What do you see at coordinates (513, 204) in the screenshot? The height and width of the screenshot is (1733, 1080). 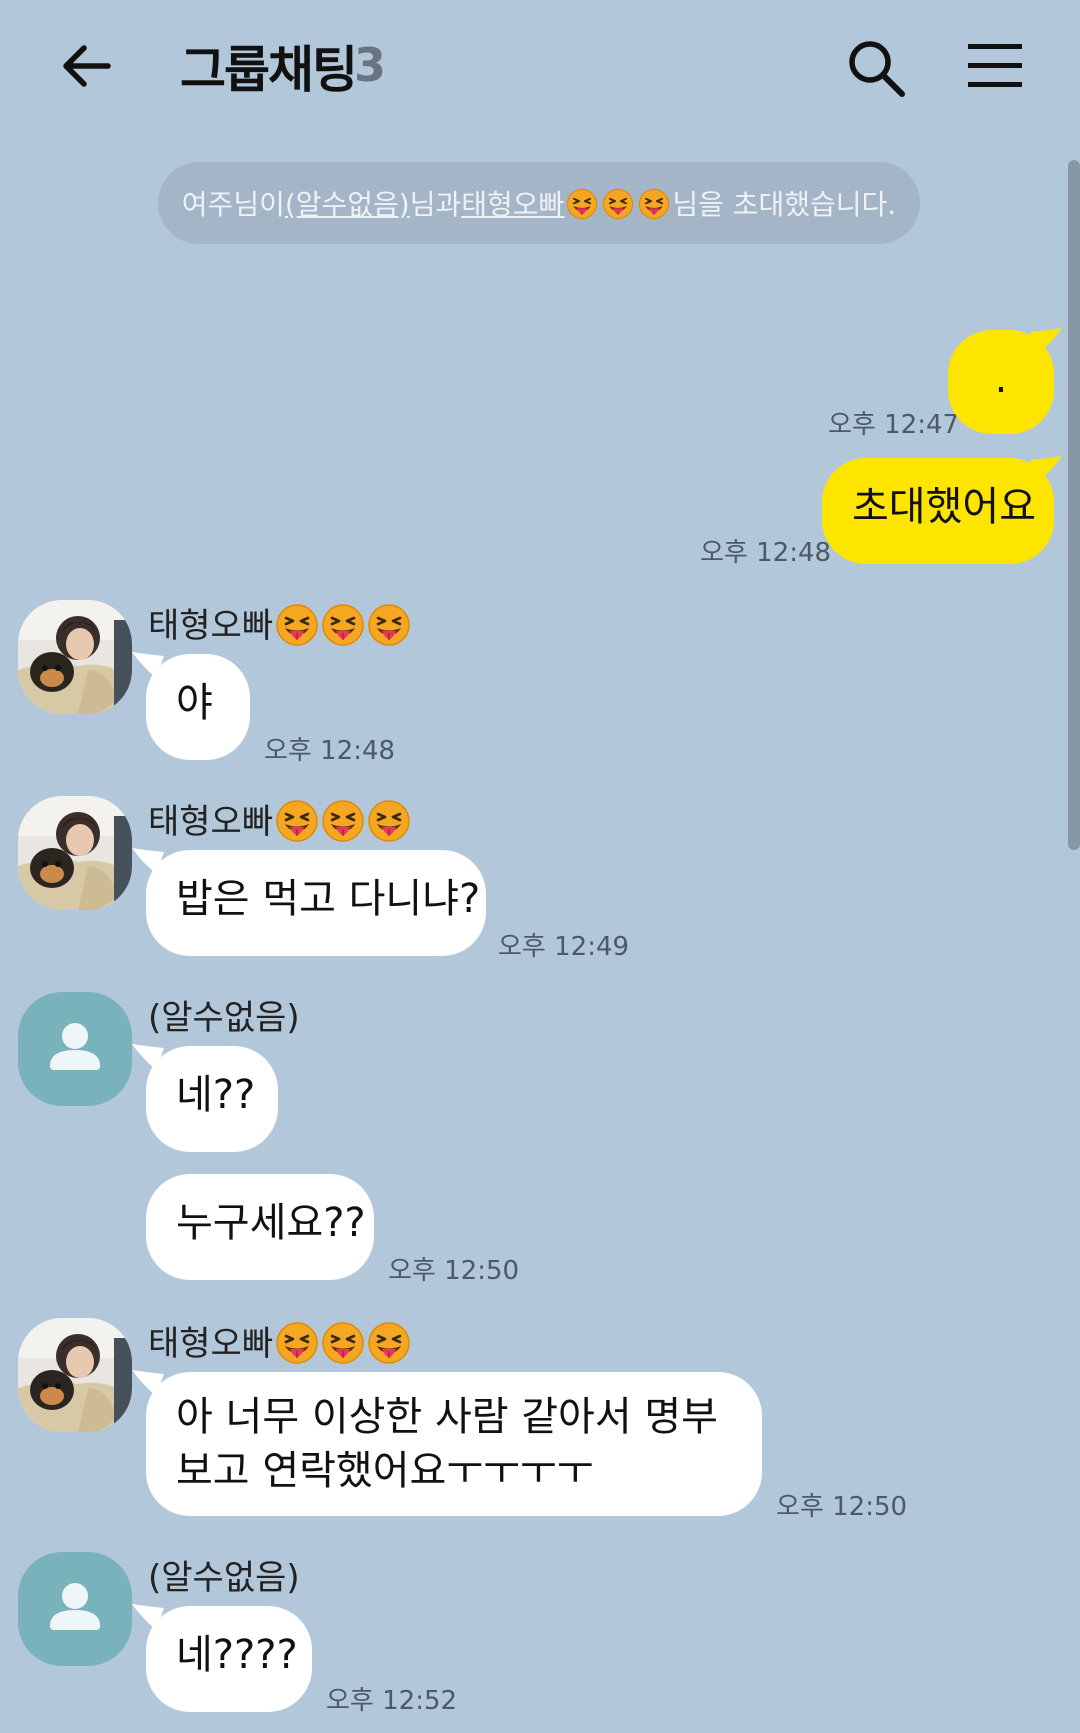 I see `notice-invitee-name: 태형오빠` at bounding box center [513, 204].